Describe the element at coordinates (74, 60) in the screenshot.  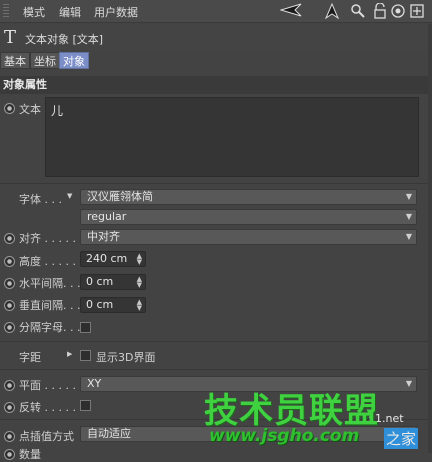
I see `tab-object: 对象` at that location.